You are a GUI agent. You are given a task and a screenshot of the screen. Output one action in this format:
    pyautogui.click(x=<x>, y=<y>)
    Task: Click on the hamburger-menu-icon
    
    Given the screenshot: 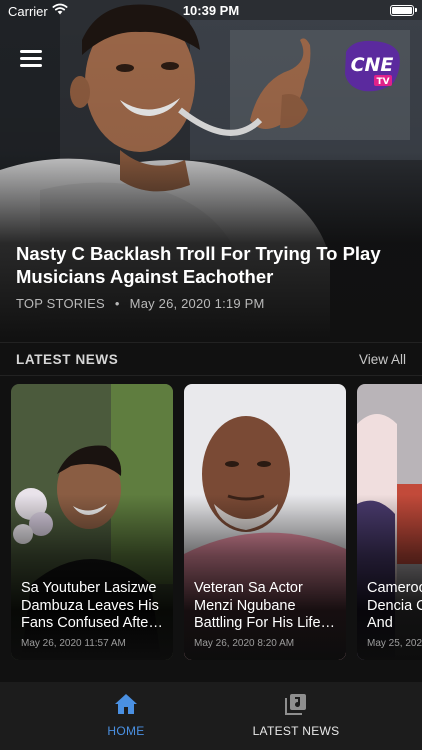 What is the action you would take?
    pyautogui.click(x=31, y=51)
    